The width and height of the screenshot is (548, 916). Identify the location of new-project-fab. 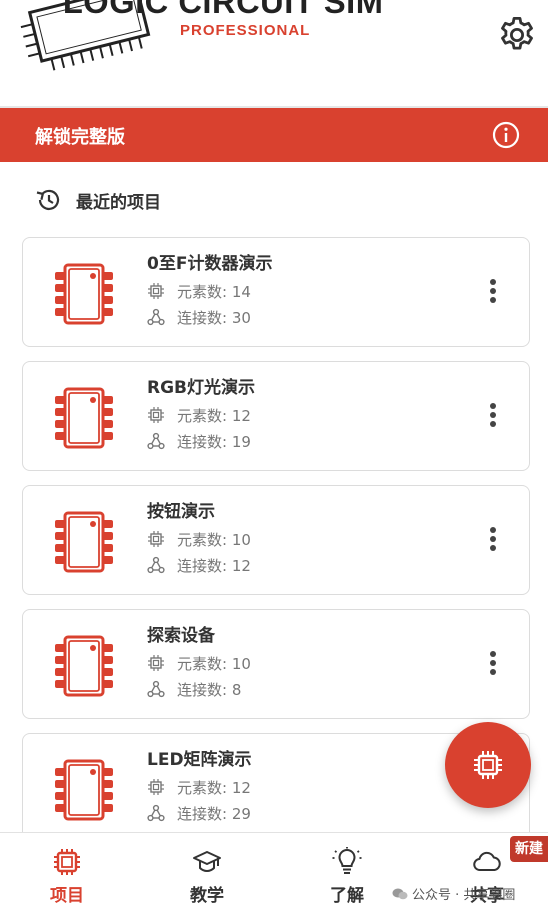
(488, 765).